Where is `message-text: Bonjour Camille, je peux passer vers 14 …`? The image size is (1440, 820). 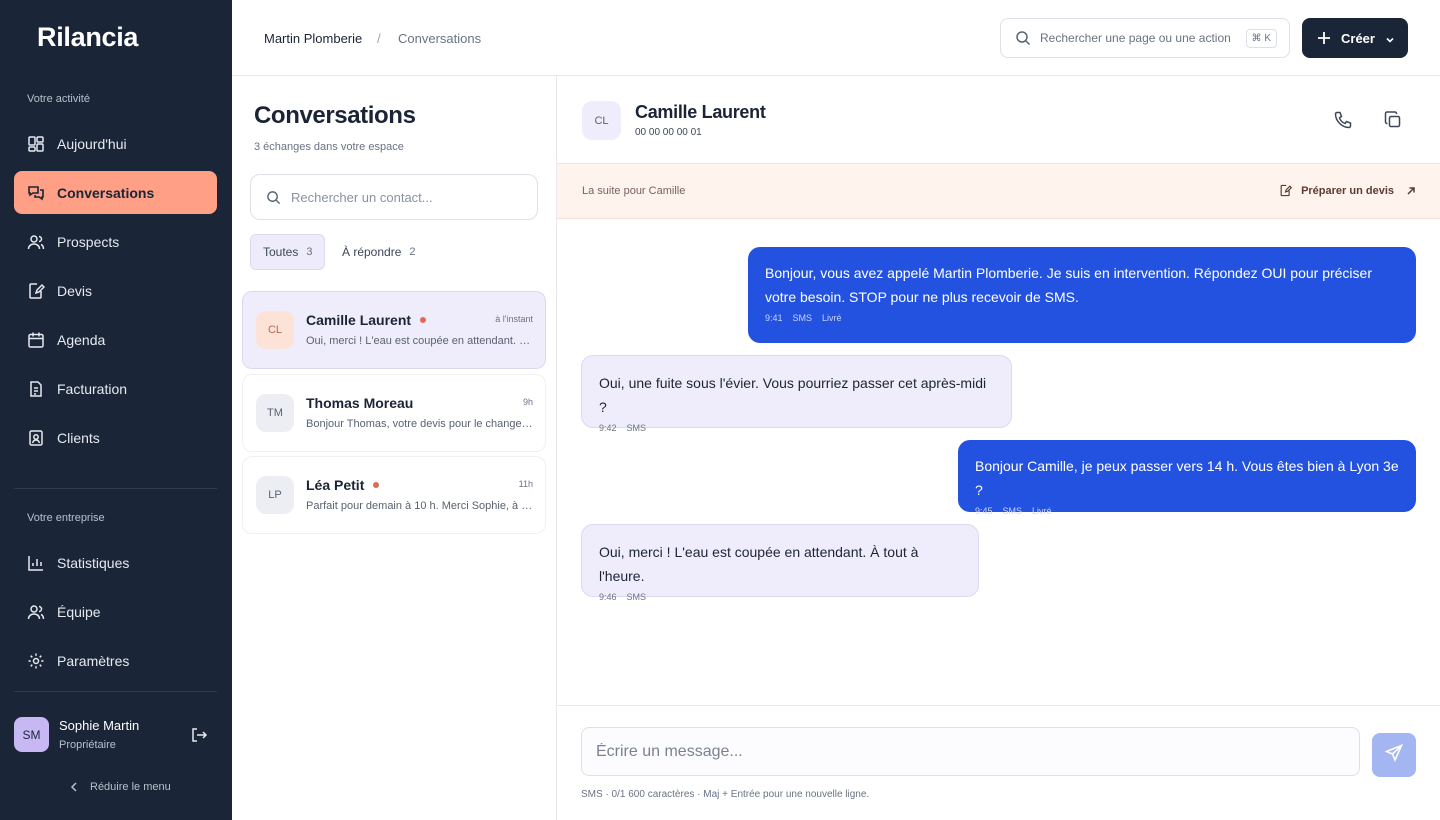
message-text: Bonjour Camille, je peux passer vers 14 … is located at coordinates (1187, 478).